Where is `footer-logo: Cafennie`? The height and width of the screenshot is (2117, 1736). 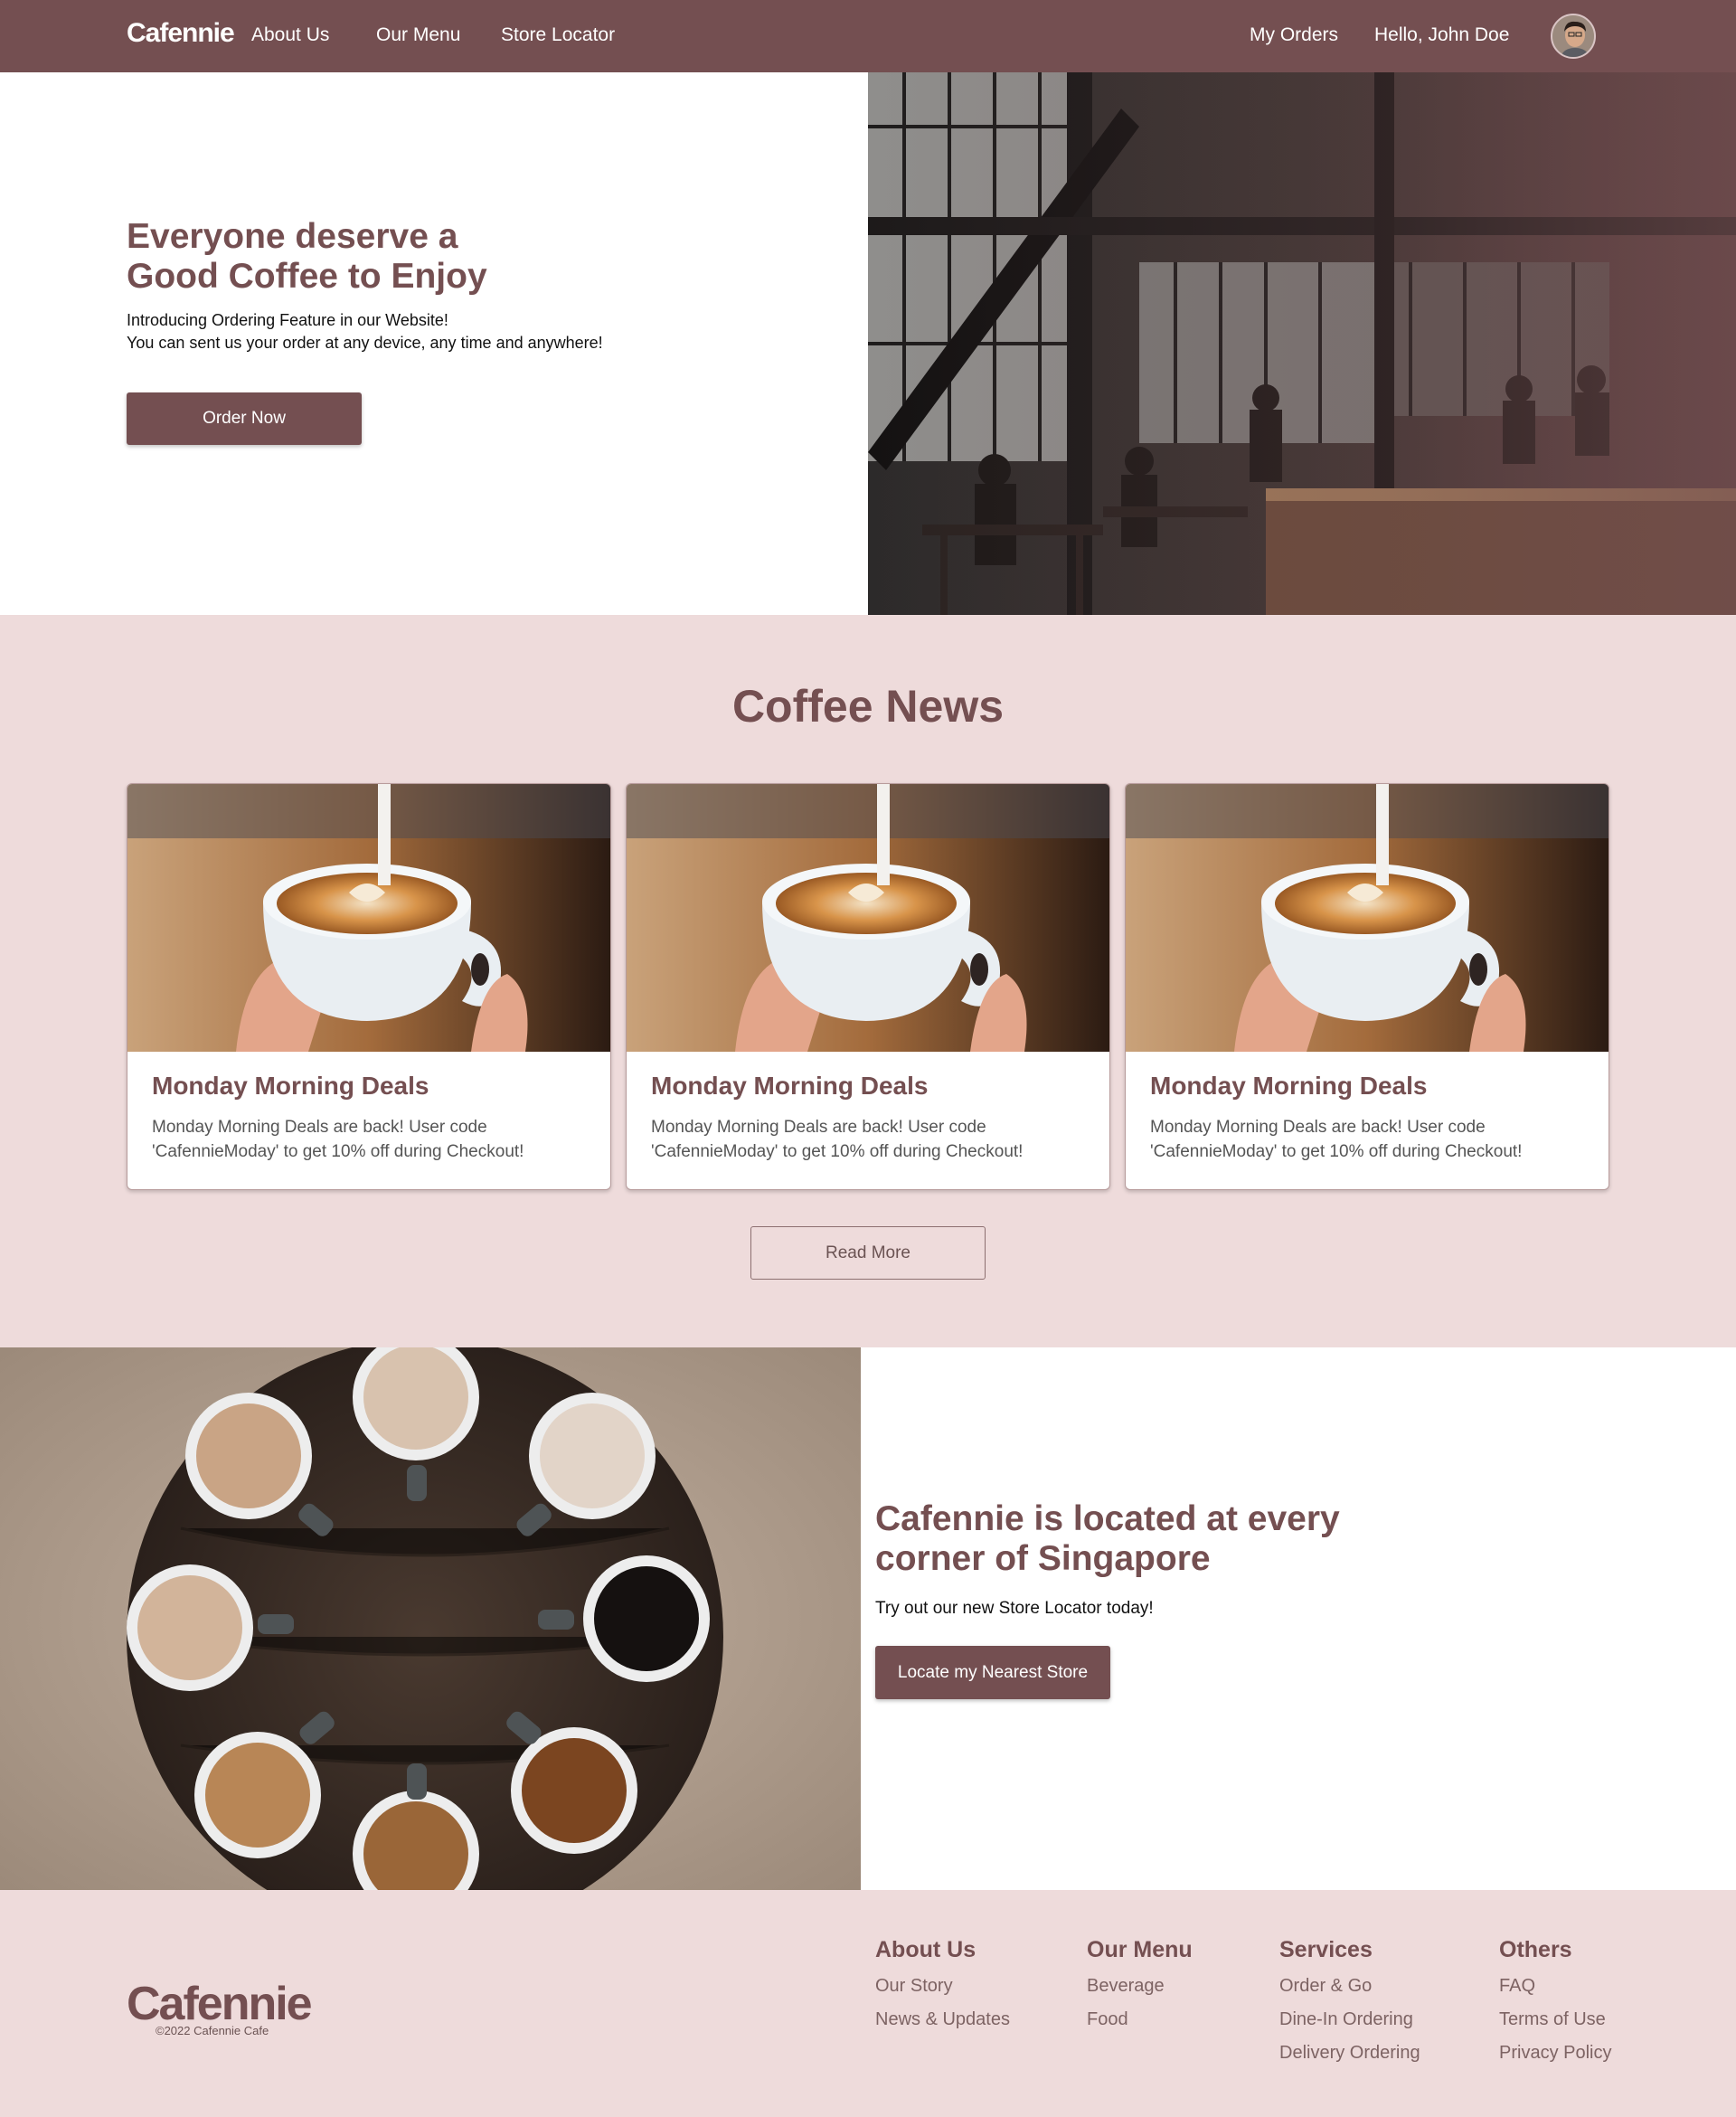 footer-logo: Cafennie is located at coordinates (220, 2004).